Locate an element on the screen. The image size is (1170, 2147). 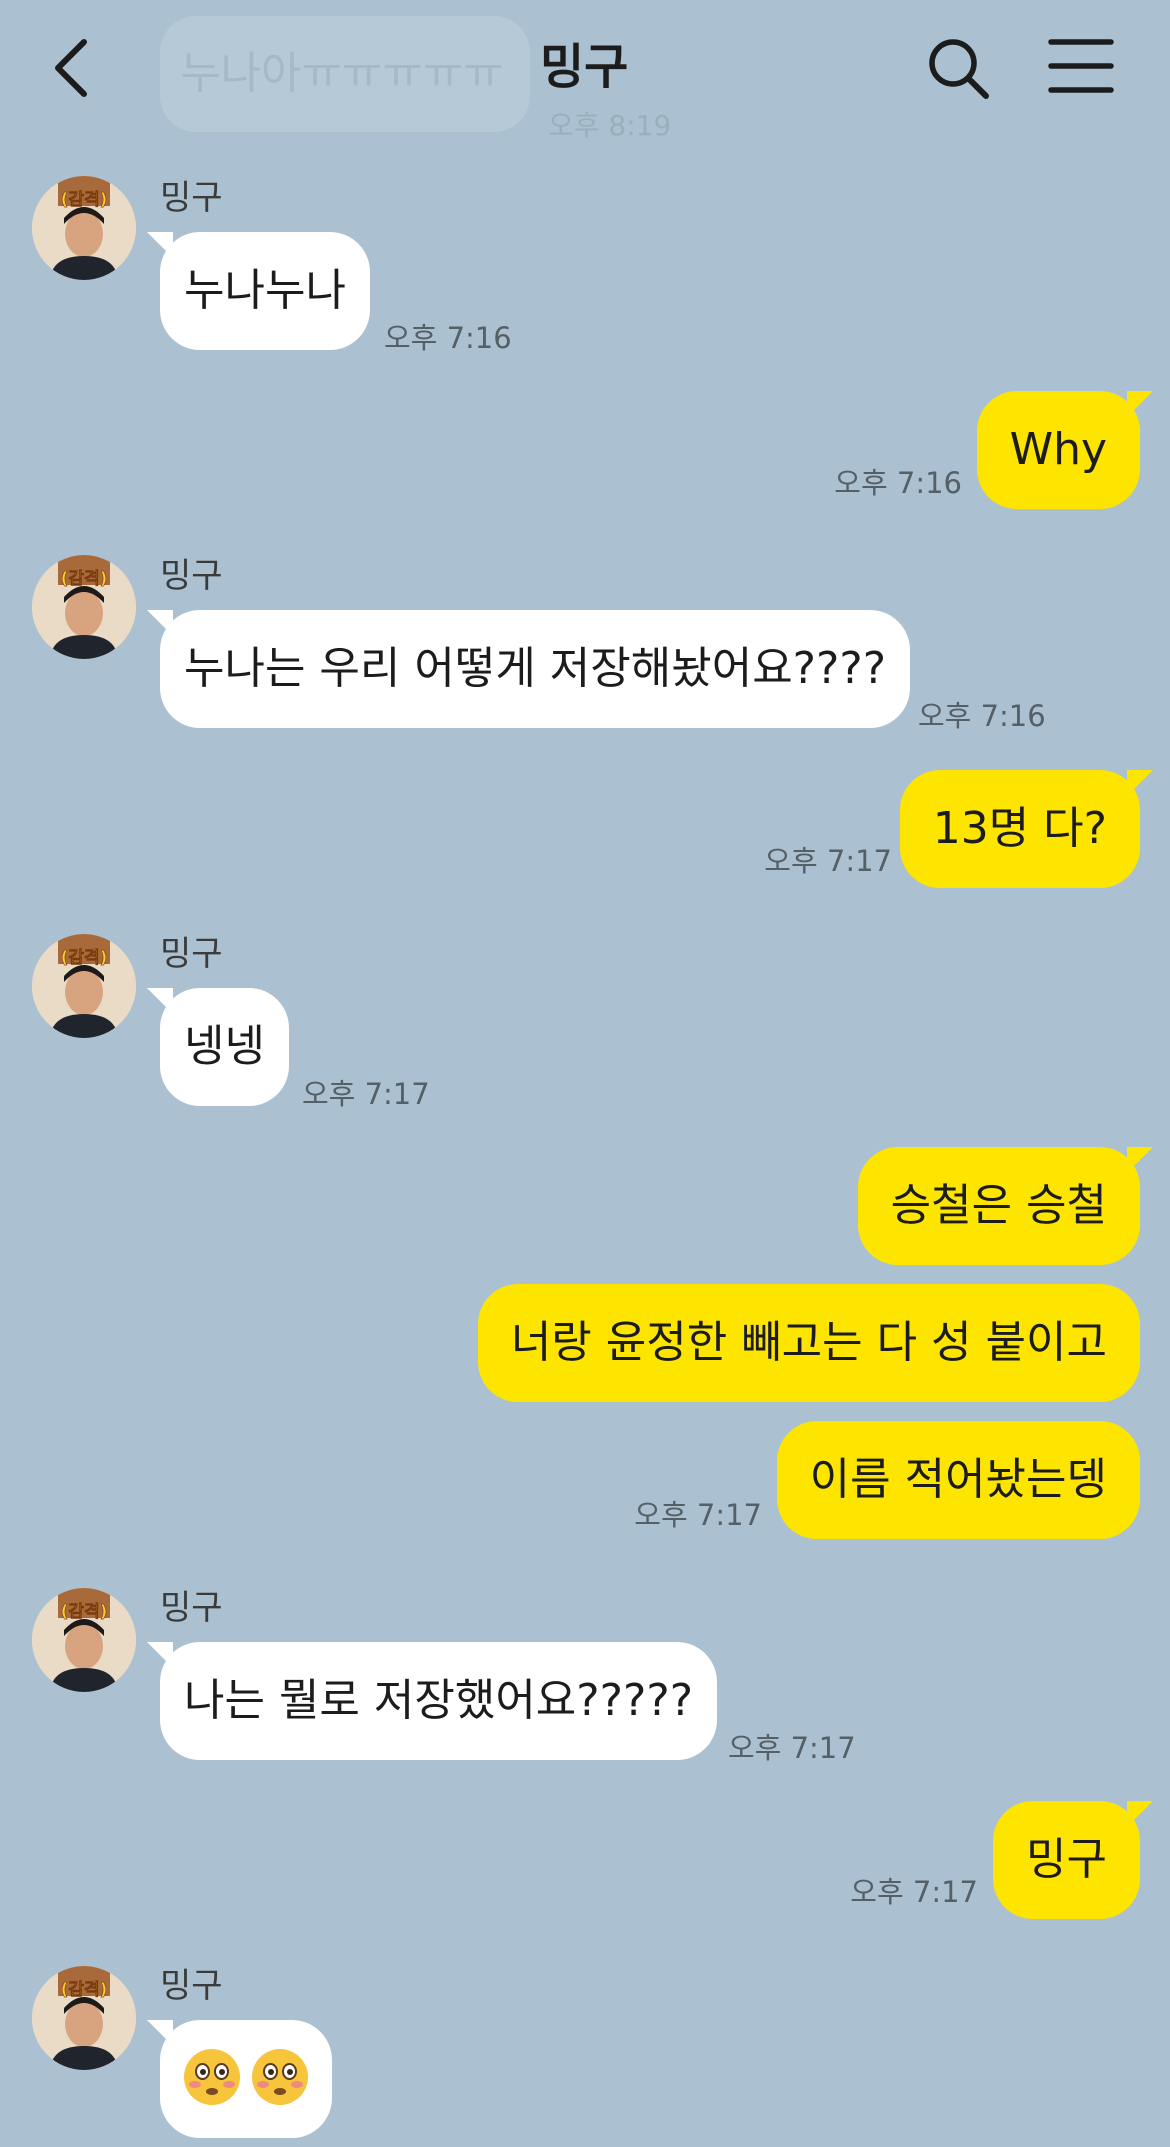
message-text: 승철은 승철 is located at coordinates (998, 1205).